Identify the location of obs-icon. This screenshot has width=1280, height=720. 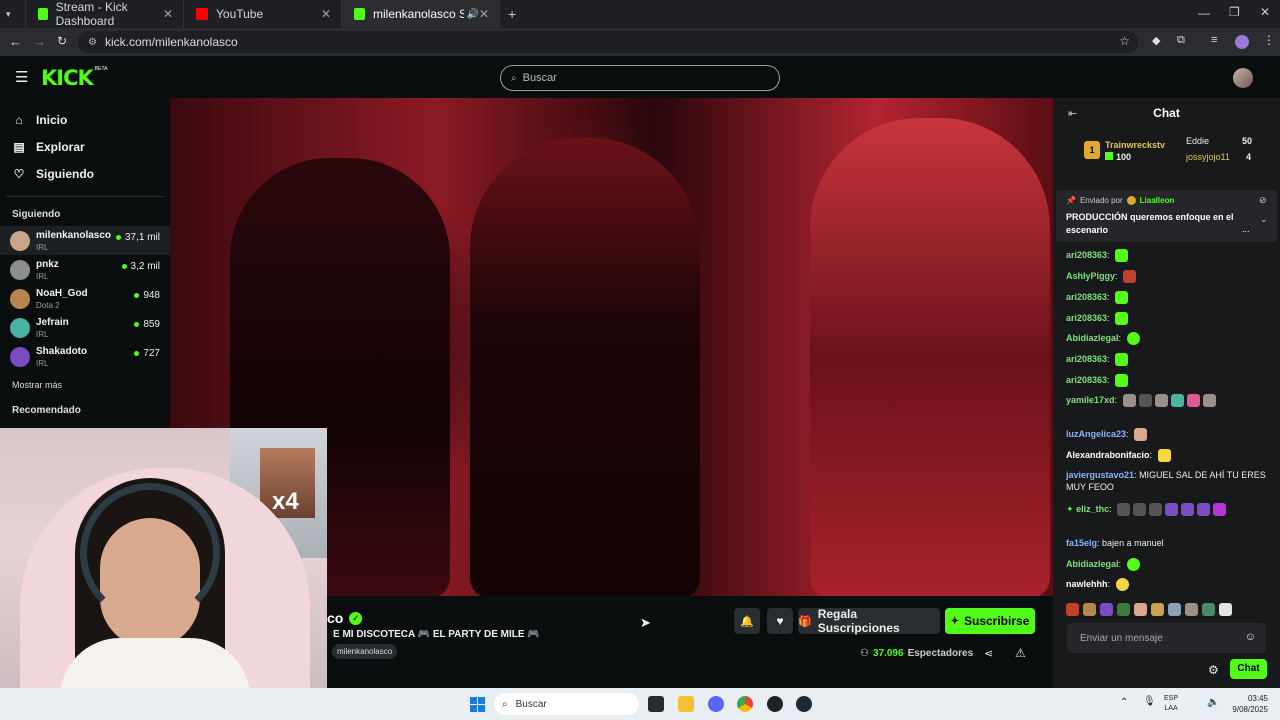
(775, 704).